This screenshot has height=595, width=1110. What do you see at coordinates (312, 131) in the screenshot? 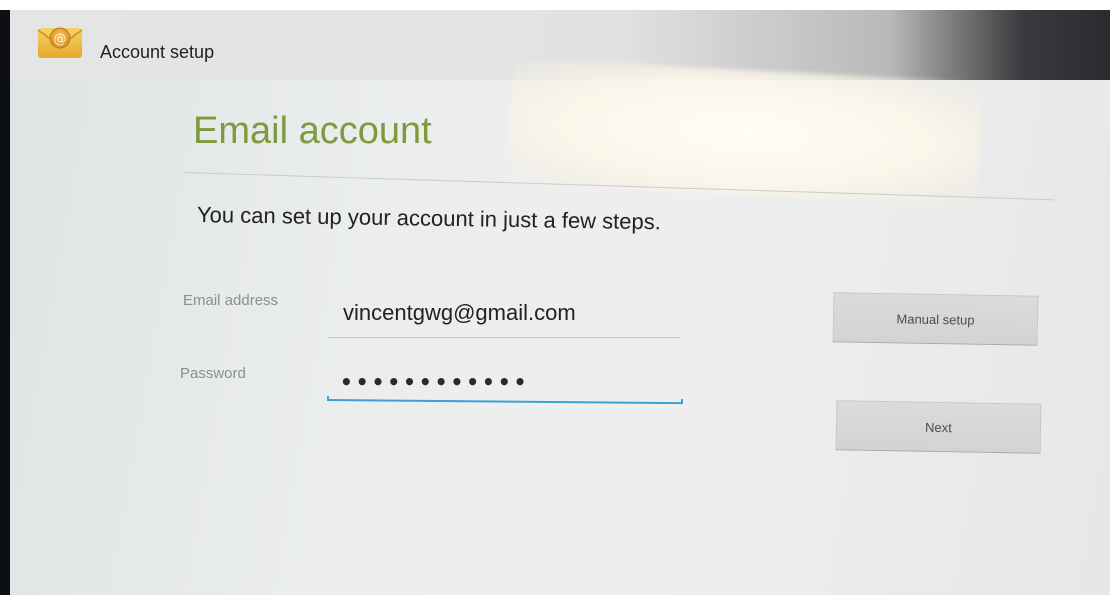
I see `page-title: Email account` at bounding box center [312, 131].